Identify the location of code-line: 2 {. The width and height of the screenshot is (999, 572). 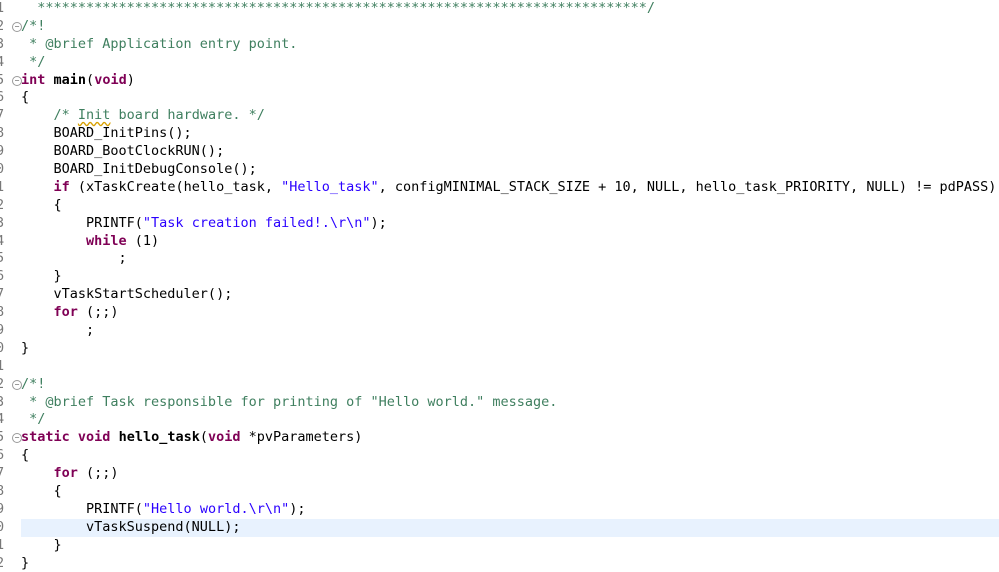
(499, 206).